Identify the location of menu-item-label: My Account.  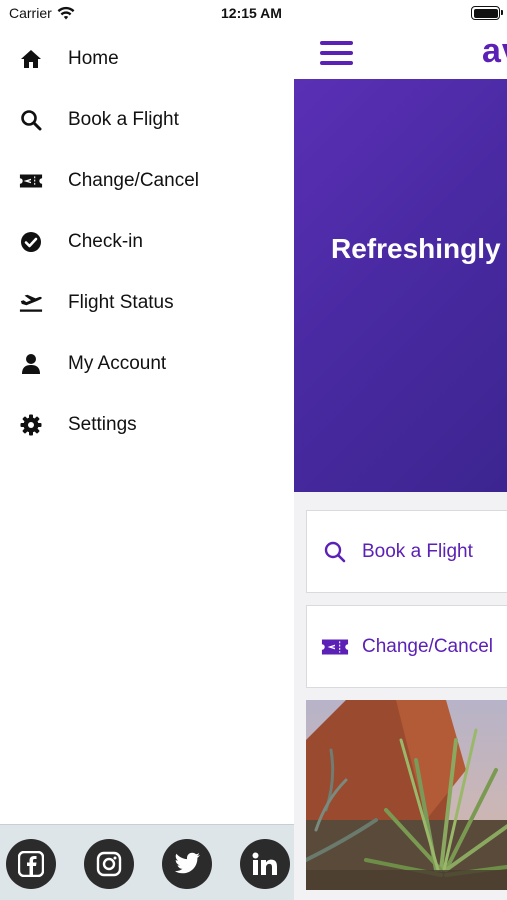
(117, 363).